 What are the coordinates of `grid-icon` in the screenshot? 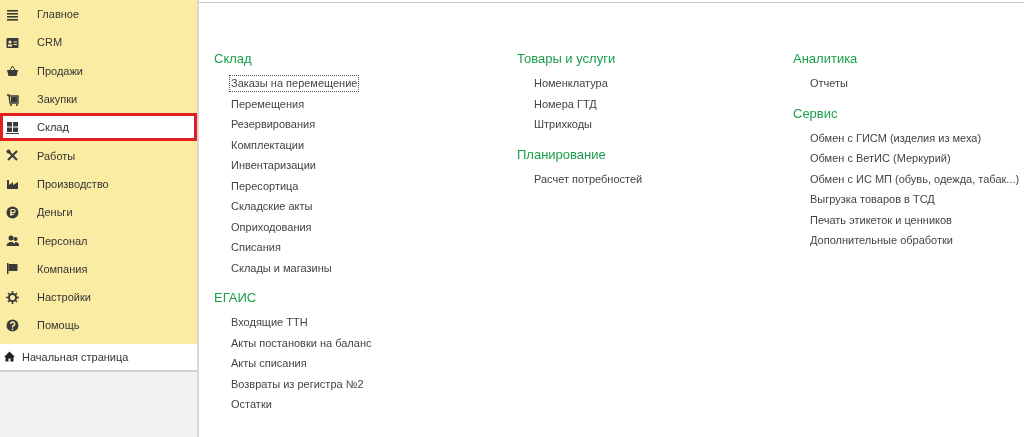 It's located at (12, 127).